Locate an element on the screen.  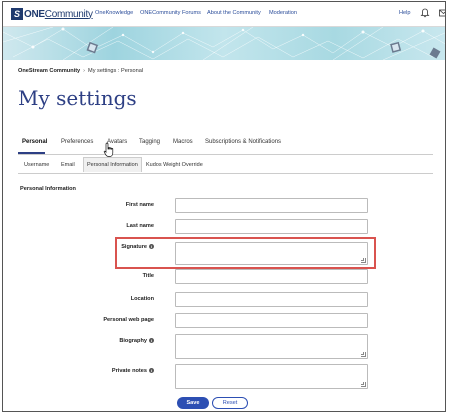
network-pattern-graphic is located at coordinates (224, 43).